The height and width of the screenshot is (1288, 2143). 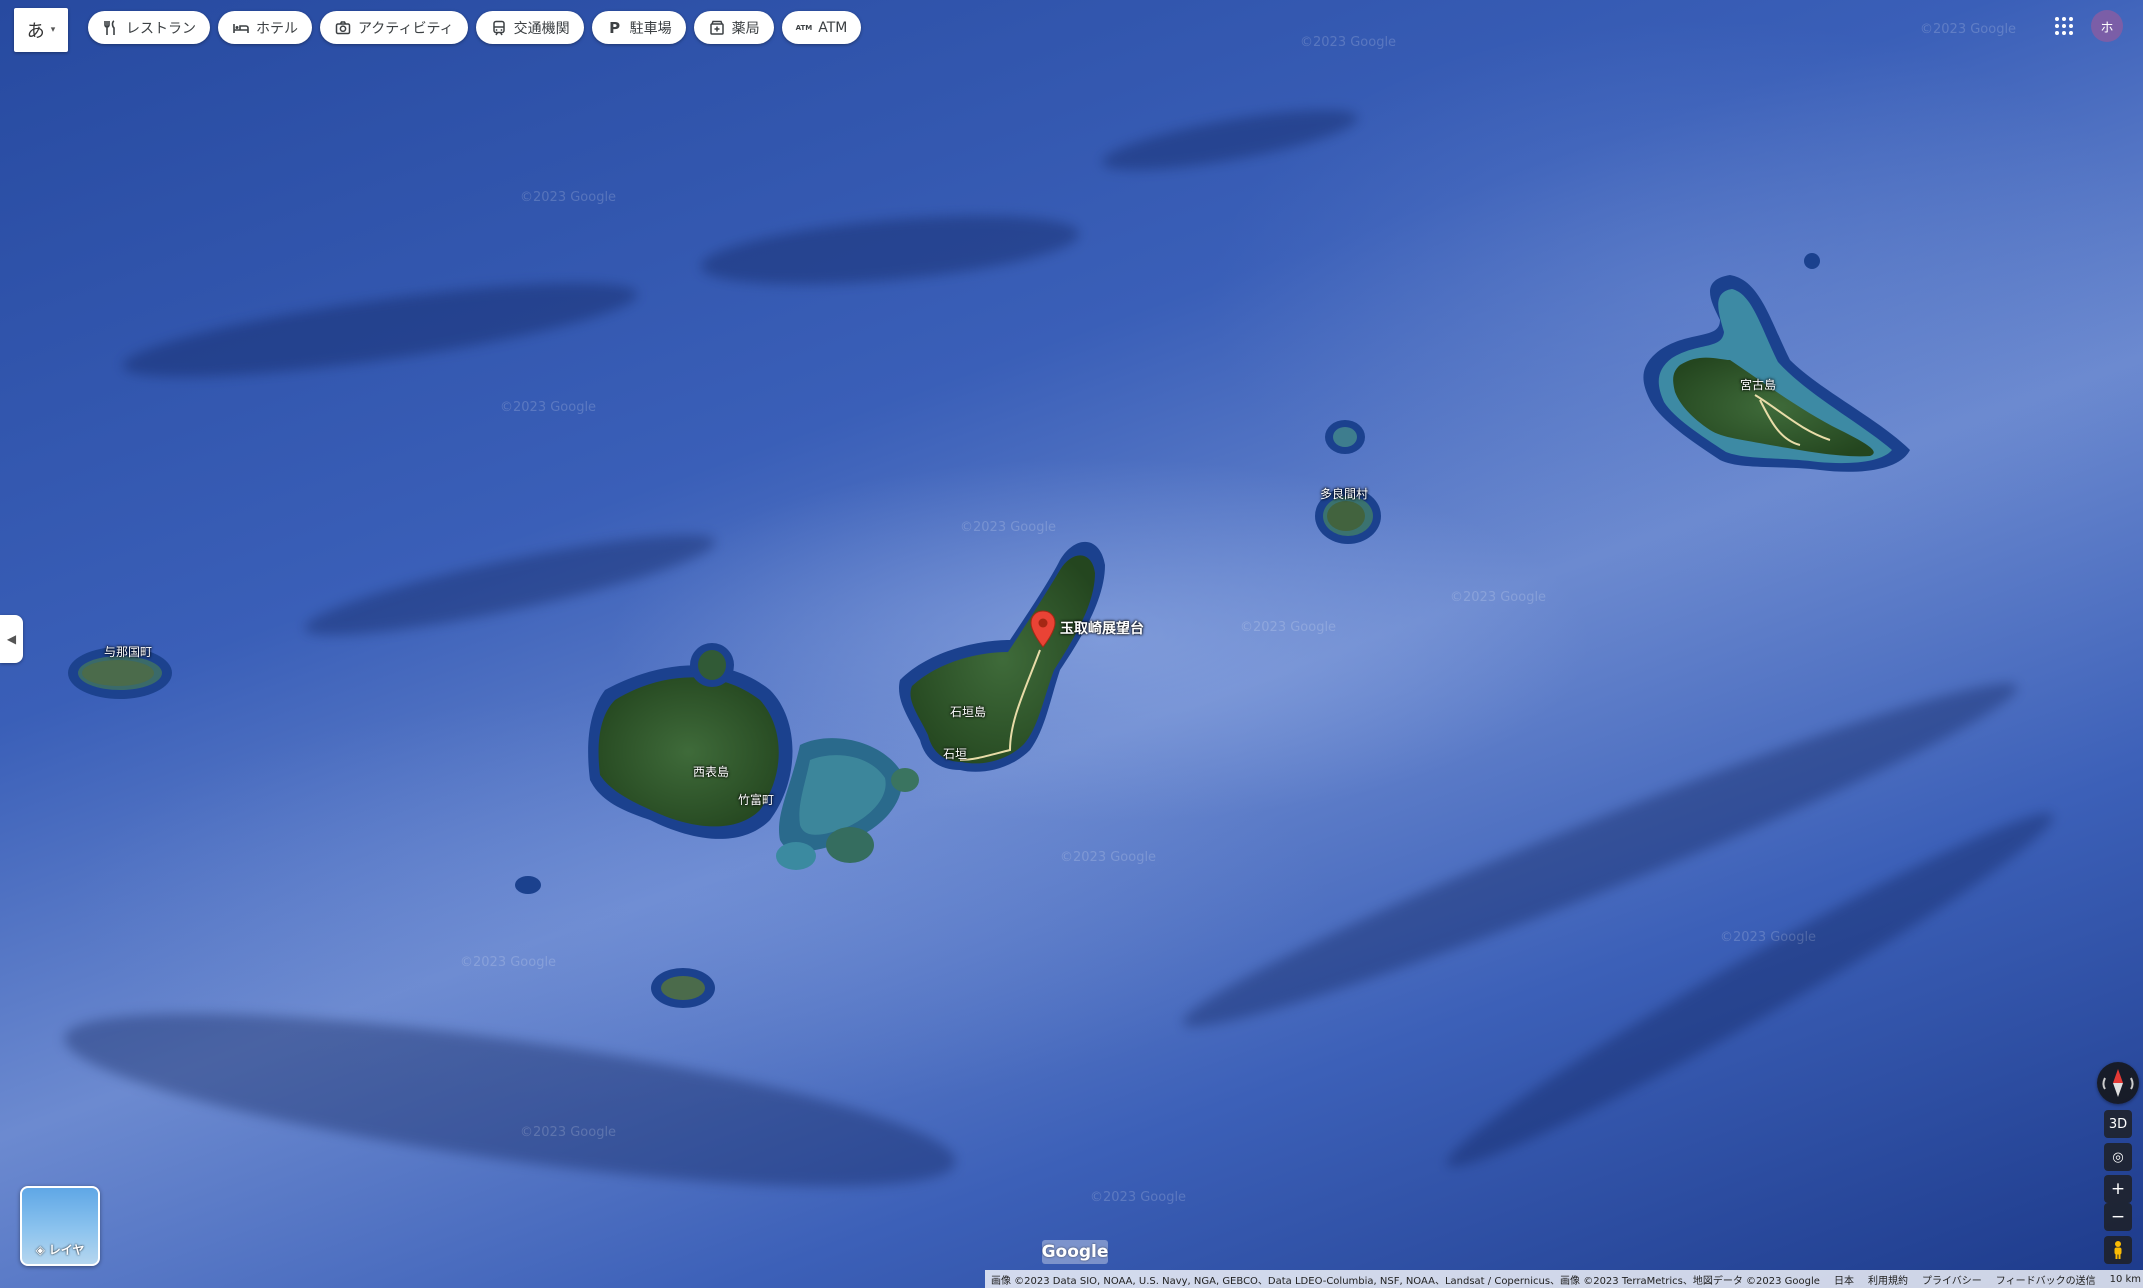 I want to click on chip-label: 薬局, so click(x=745, y=28).